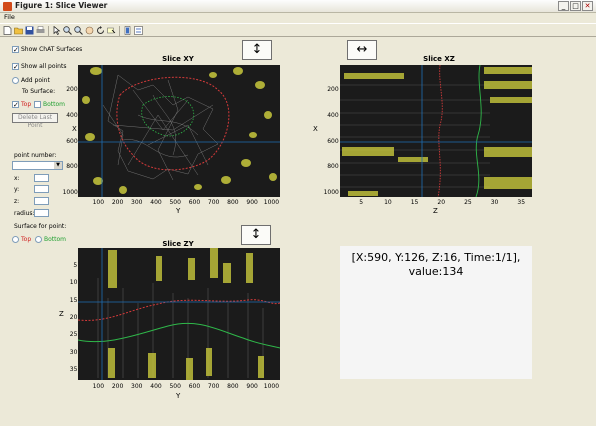 This screenshot has height=426, width=596. I want to click on bottom-surface-label: Bottom, so click(54, 104).